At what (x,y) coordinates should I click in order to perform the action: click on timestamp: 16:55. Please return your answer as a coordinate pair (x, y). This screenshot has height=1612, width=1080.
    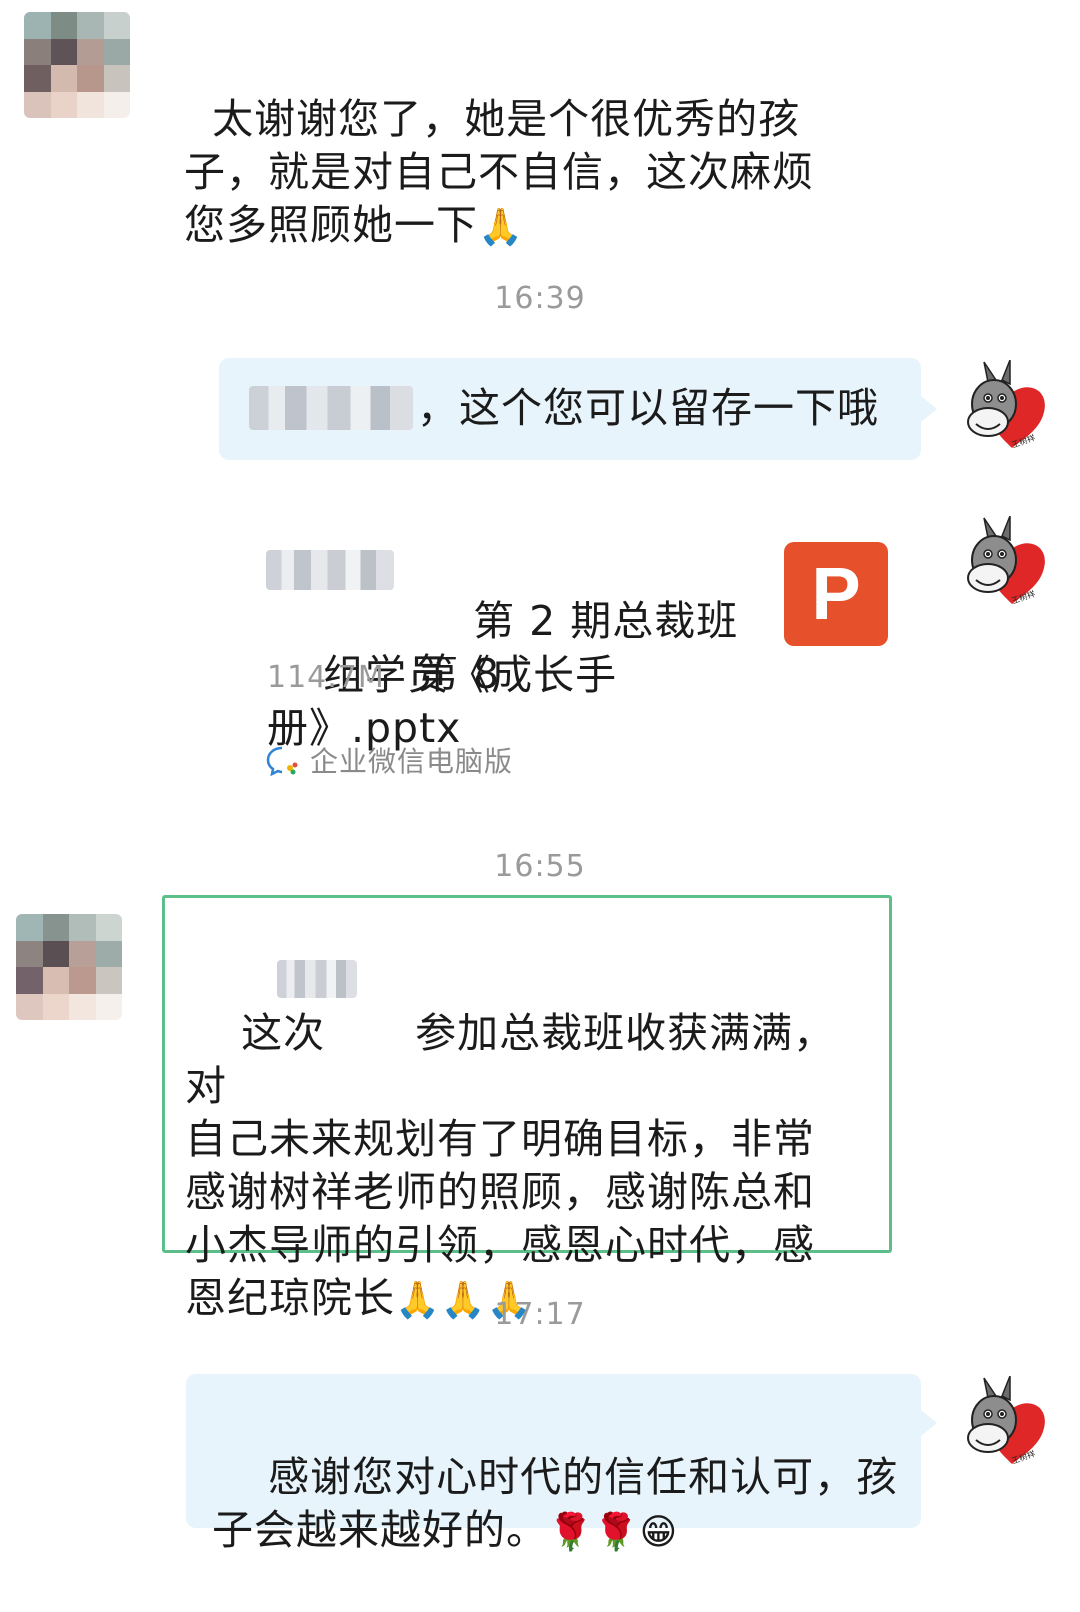
    Looking at the image, I should click on (540, 866).